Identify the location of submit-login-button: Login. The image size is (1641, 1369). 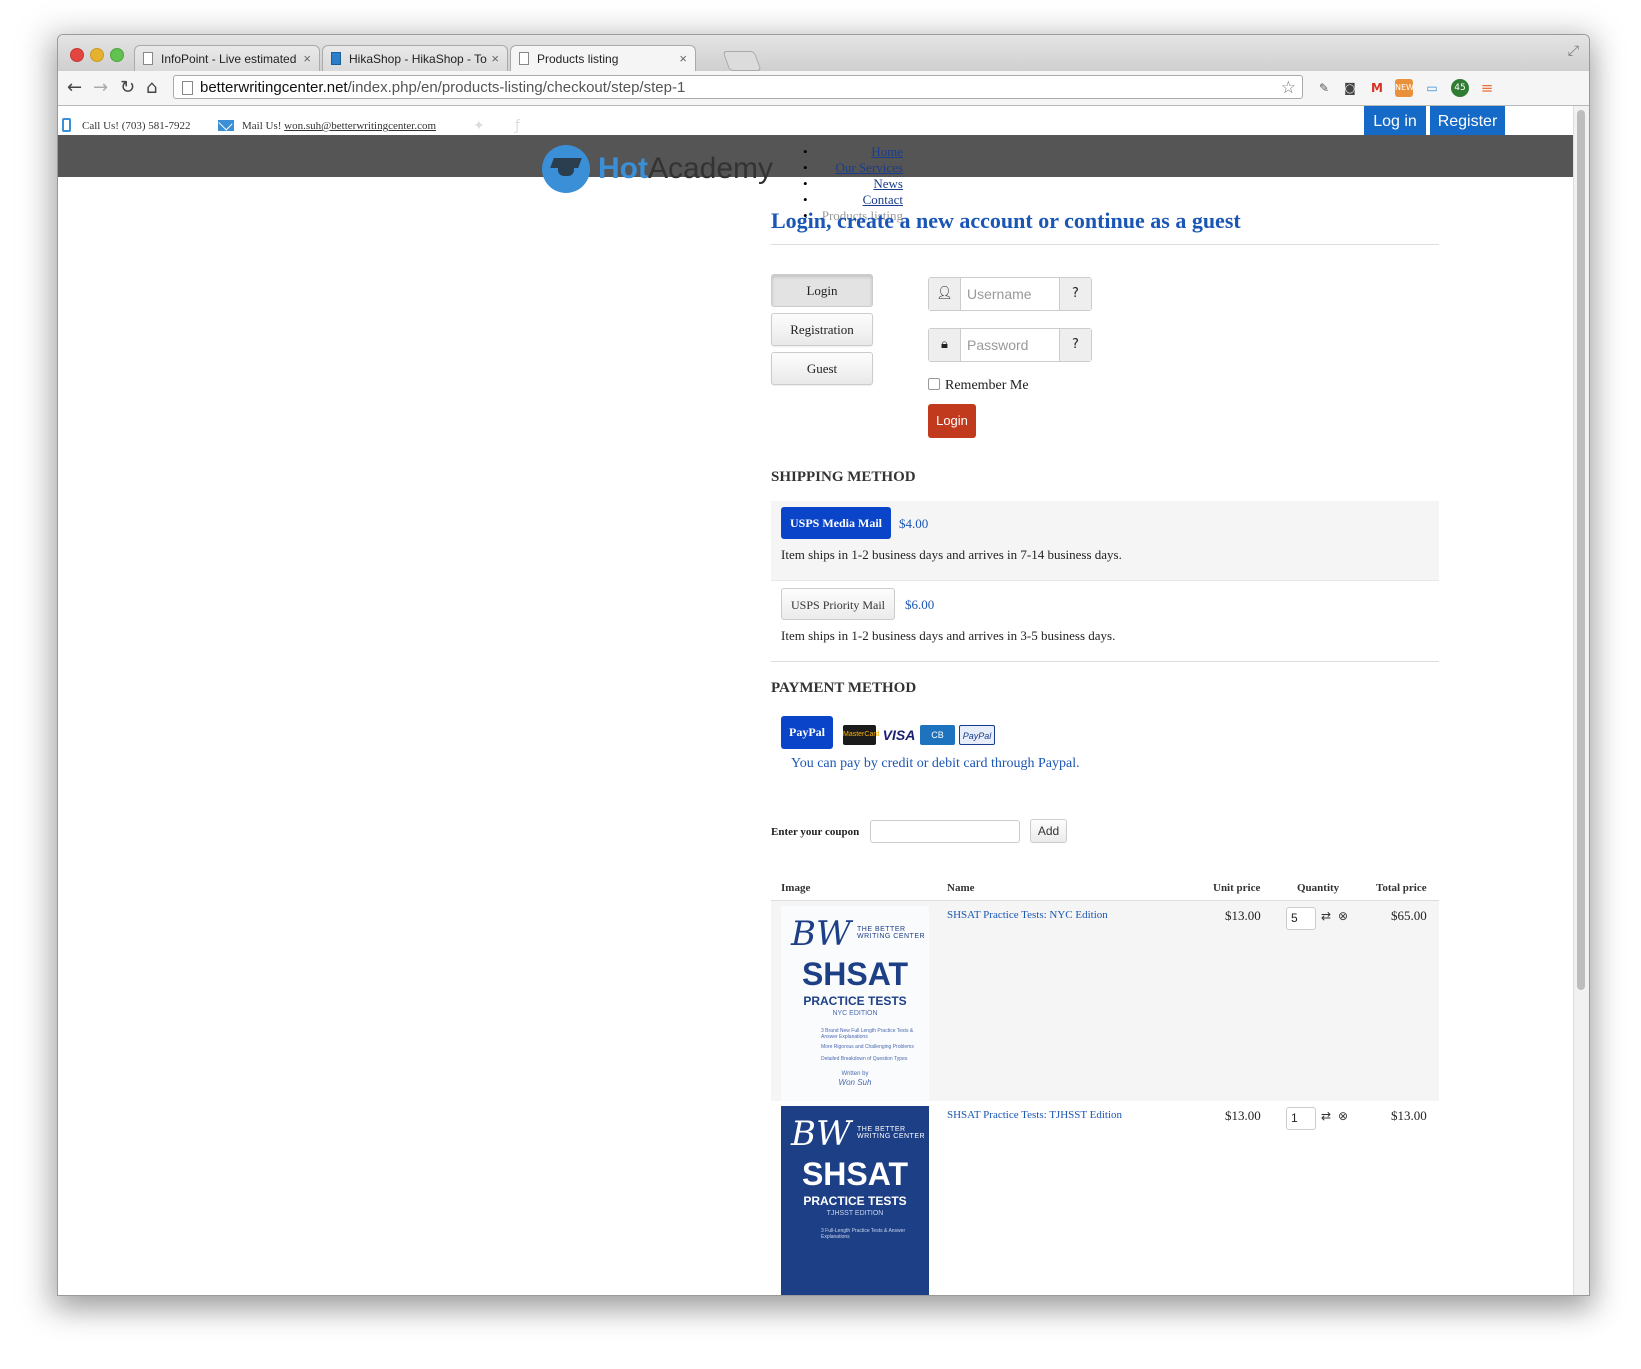
(952, 421).